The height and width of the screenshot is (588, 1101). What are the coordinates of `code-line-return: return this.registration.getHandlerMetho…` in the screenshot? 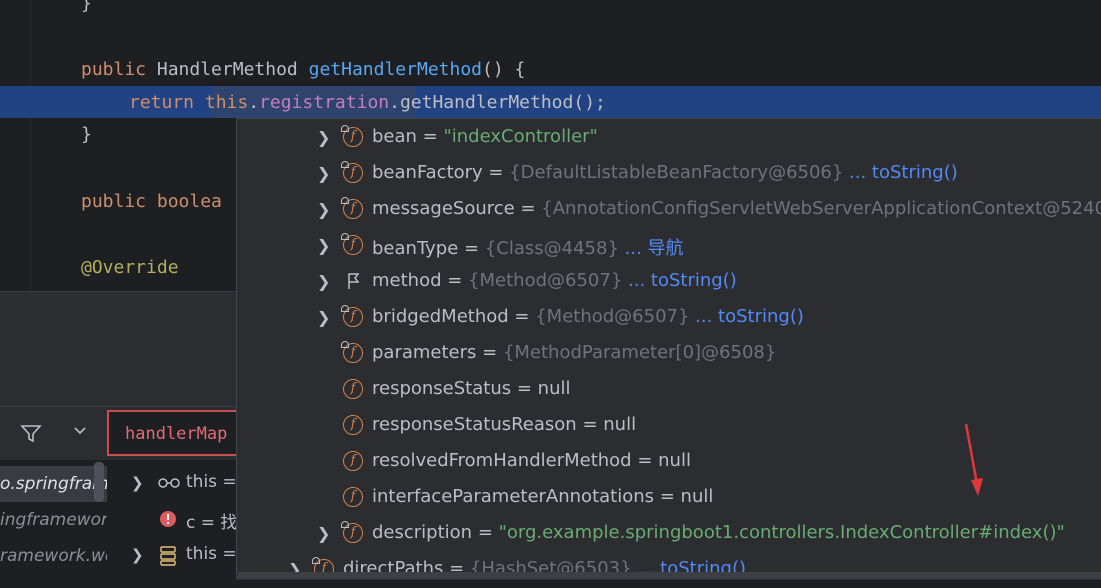 It's located at (367, 102).